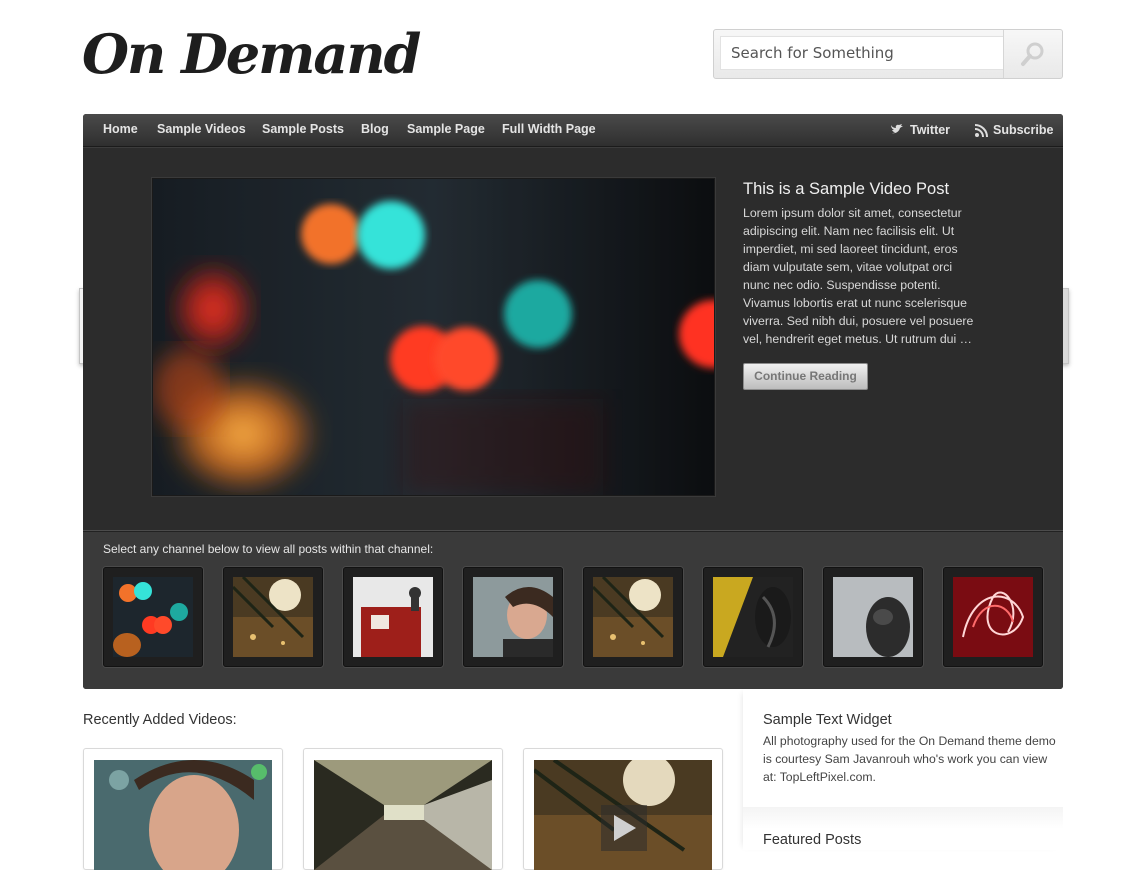 The height and width of the screenshot is (870, 1133). Describe the element at coordinates (375, 130) in the screenshot. I see `nav-item-blog: Blog` at that location.